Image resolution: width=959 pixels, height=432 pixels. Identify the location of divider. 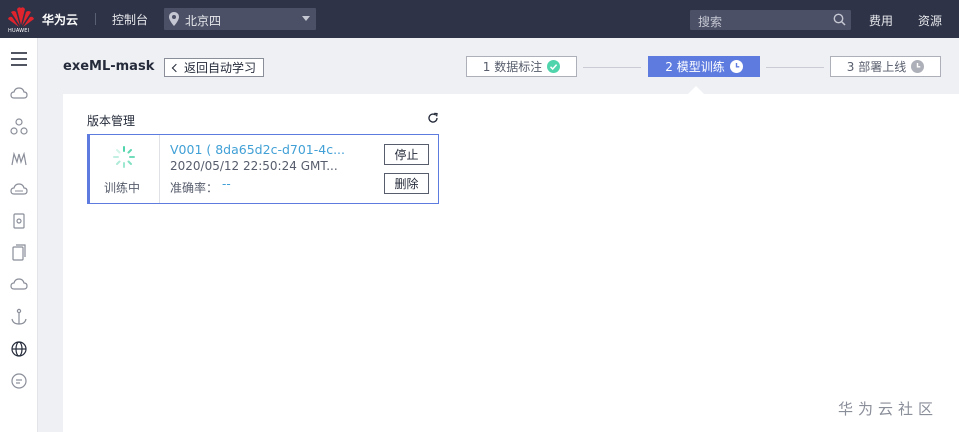
(95, 19).